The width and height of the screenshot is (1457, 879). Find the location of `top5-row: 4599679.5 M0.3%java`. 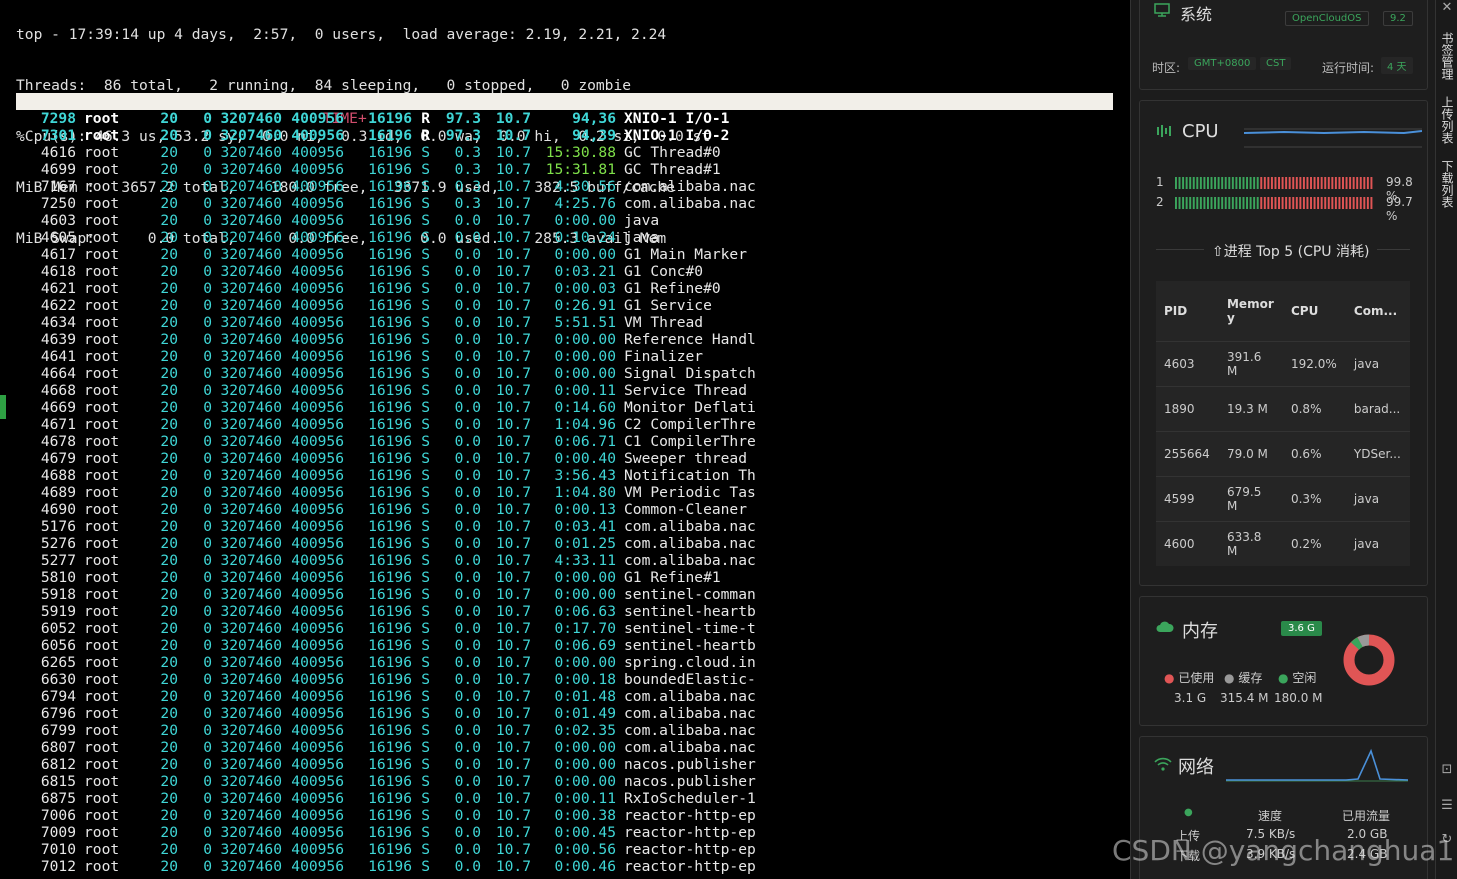

top5-row: 4599679.5 M0.3%java is located at coordinates (1283, 499).